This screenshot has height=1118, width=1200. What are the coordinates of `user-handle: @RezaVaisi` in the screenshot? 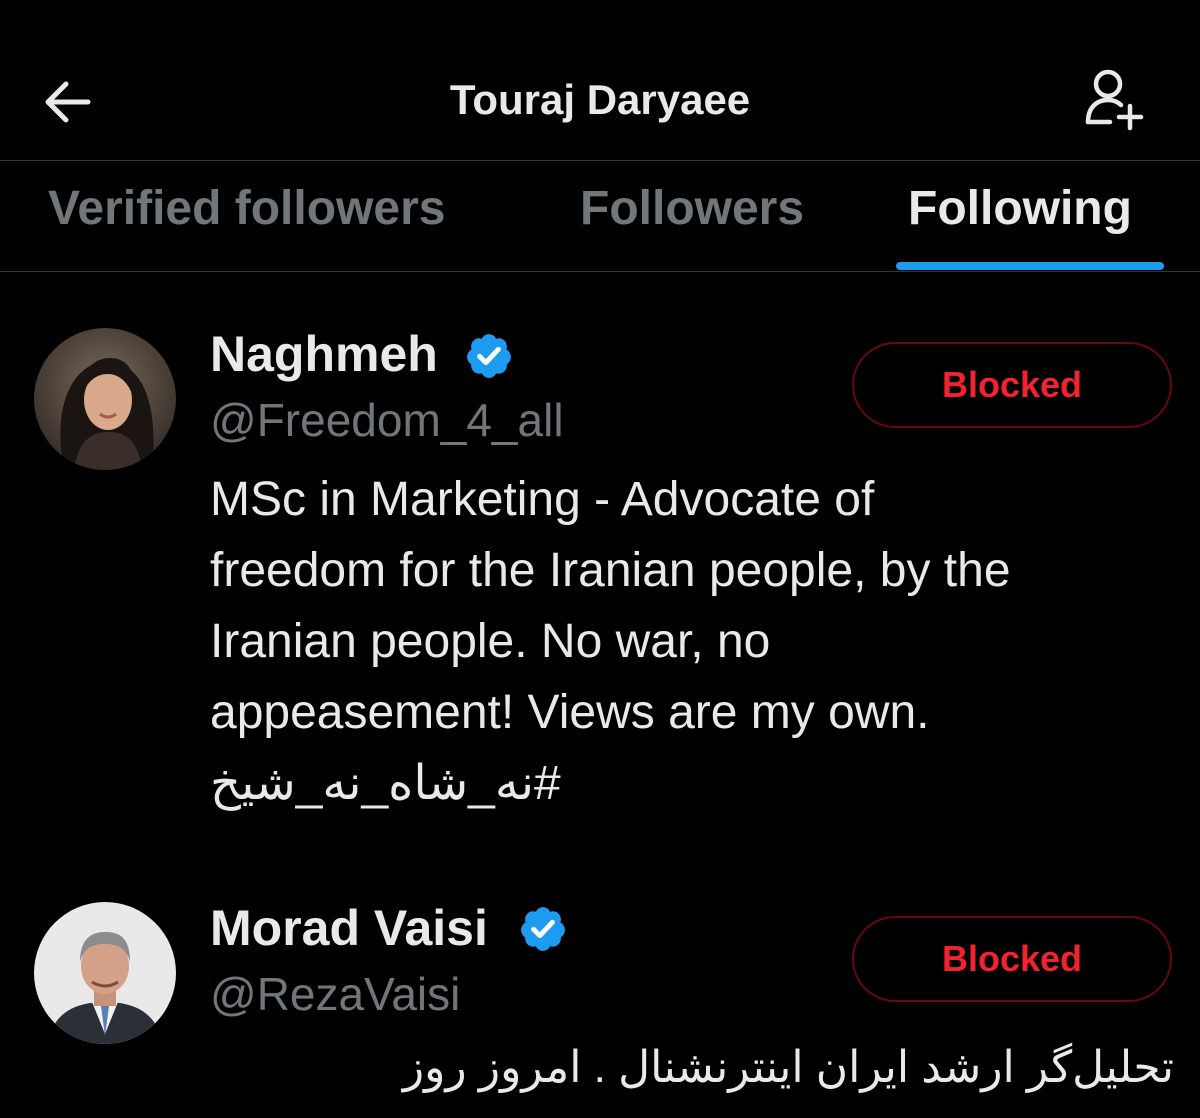 It's located at (335, 994).